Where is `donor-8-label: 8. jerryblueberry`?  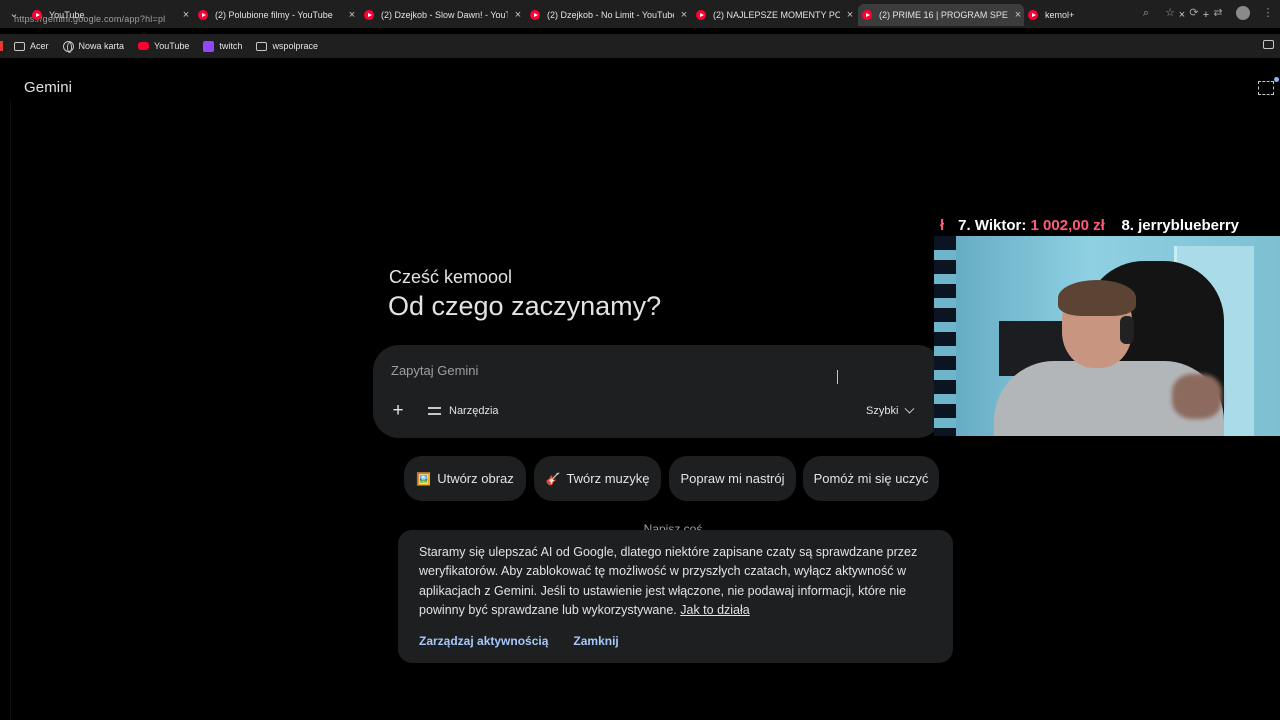 donor-8-label: 8. jerryblueberry is located at coordinates (1180, 225).